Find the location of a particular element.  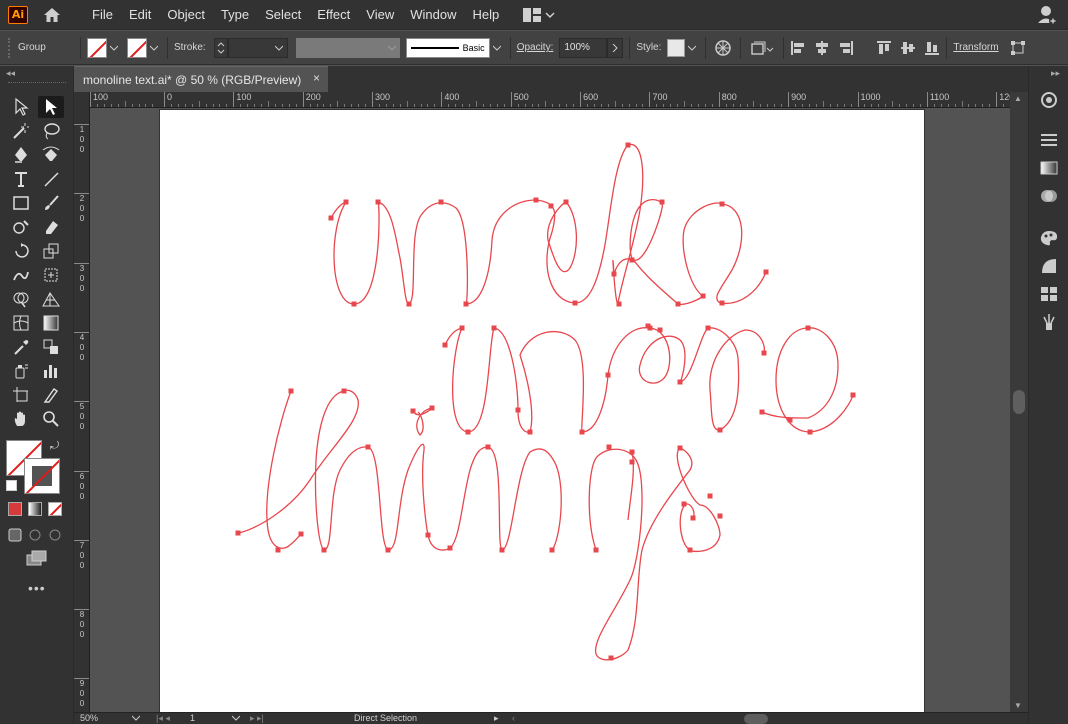

screen-mode-icon is located at coordinates (37, 560).